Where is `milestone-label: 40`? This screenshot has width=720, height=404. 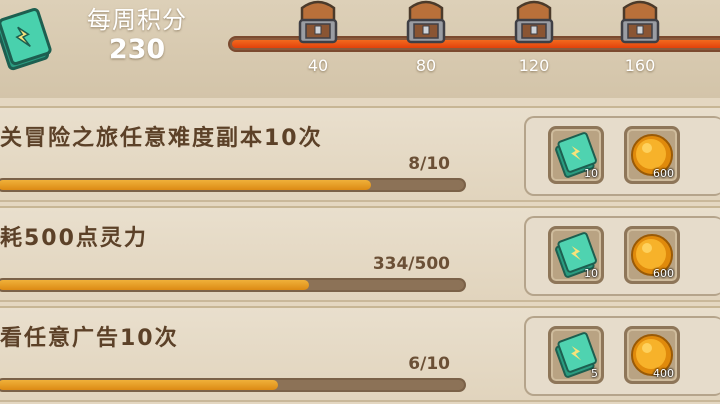
milestone-label: 40 is located at coordinates (318, 65).